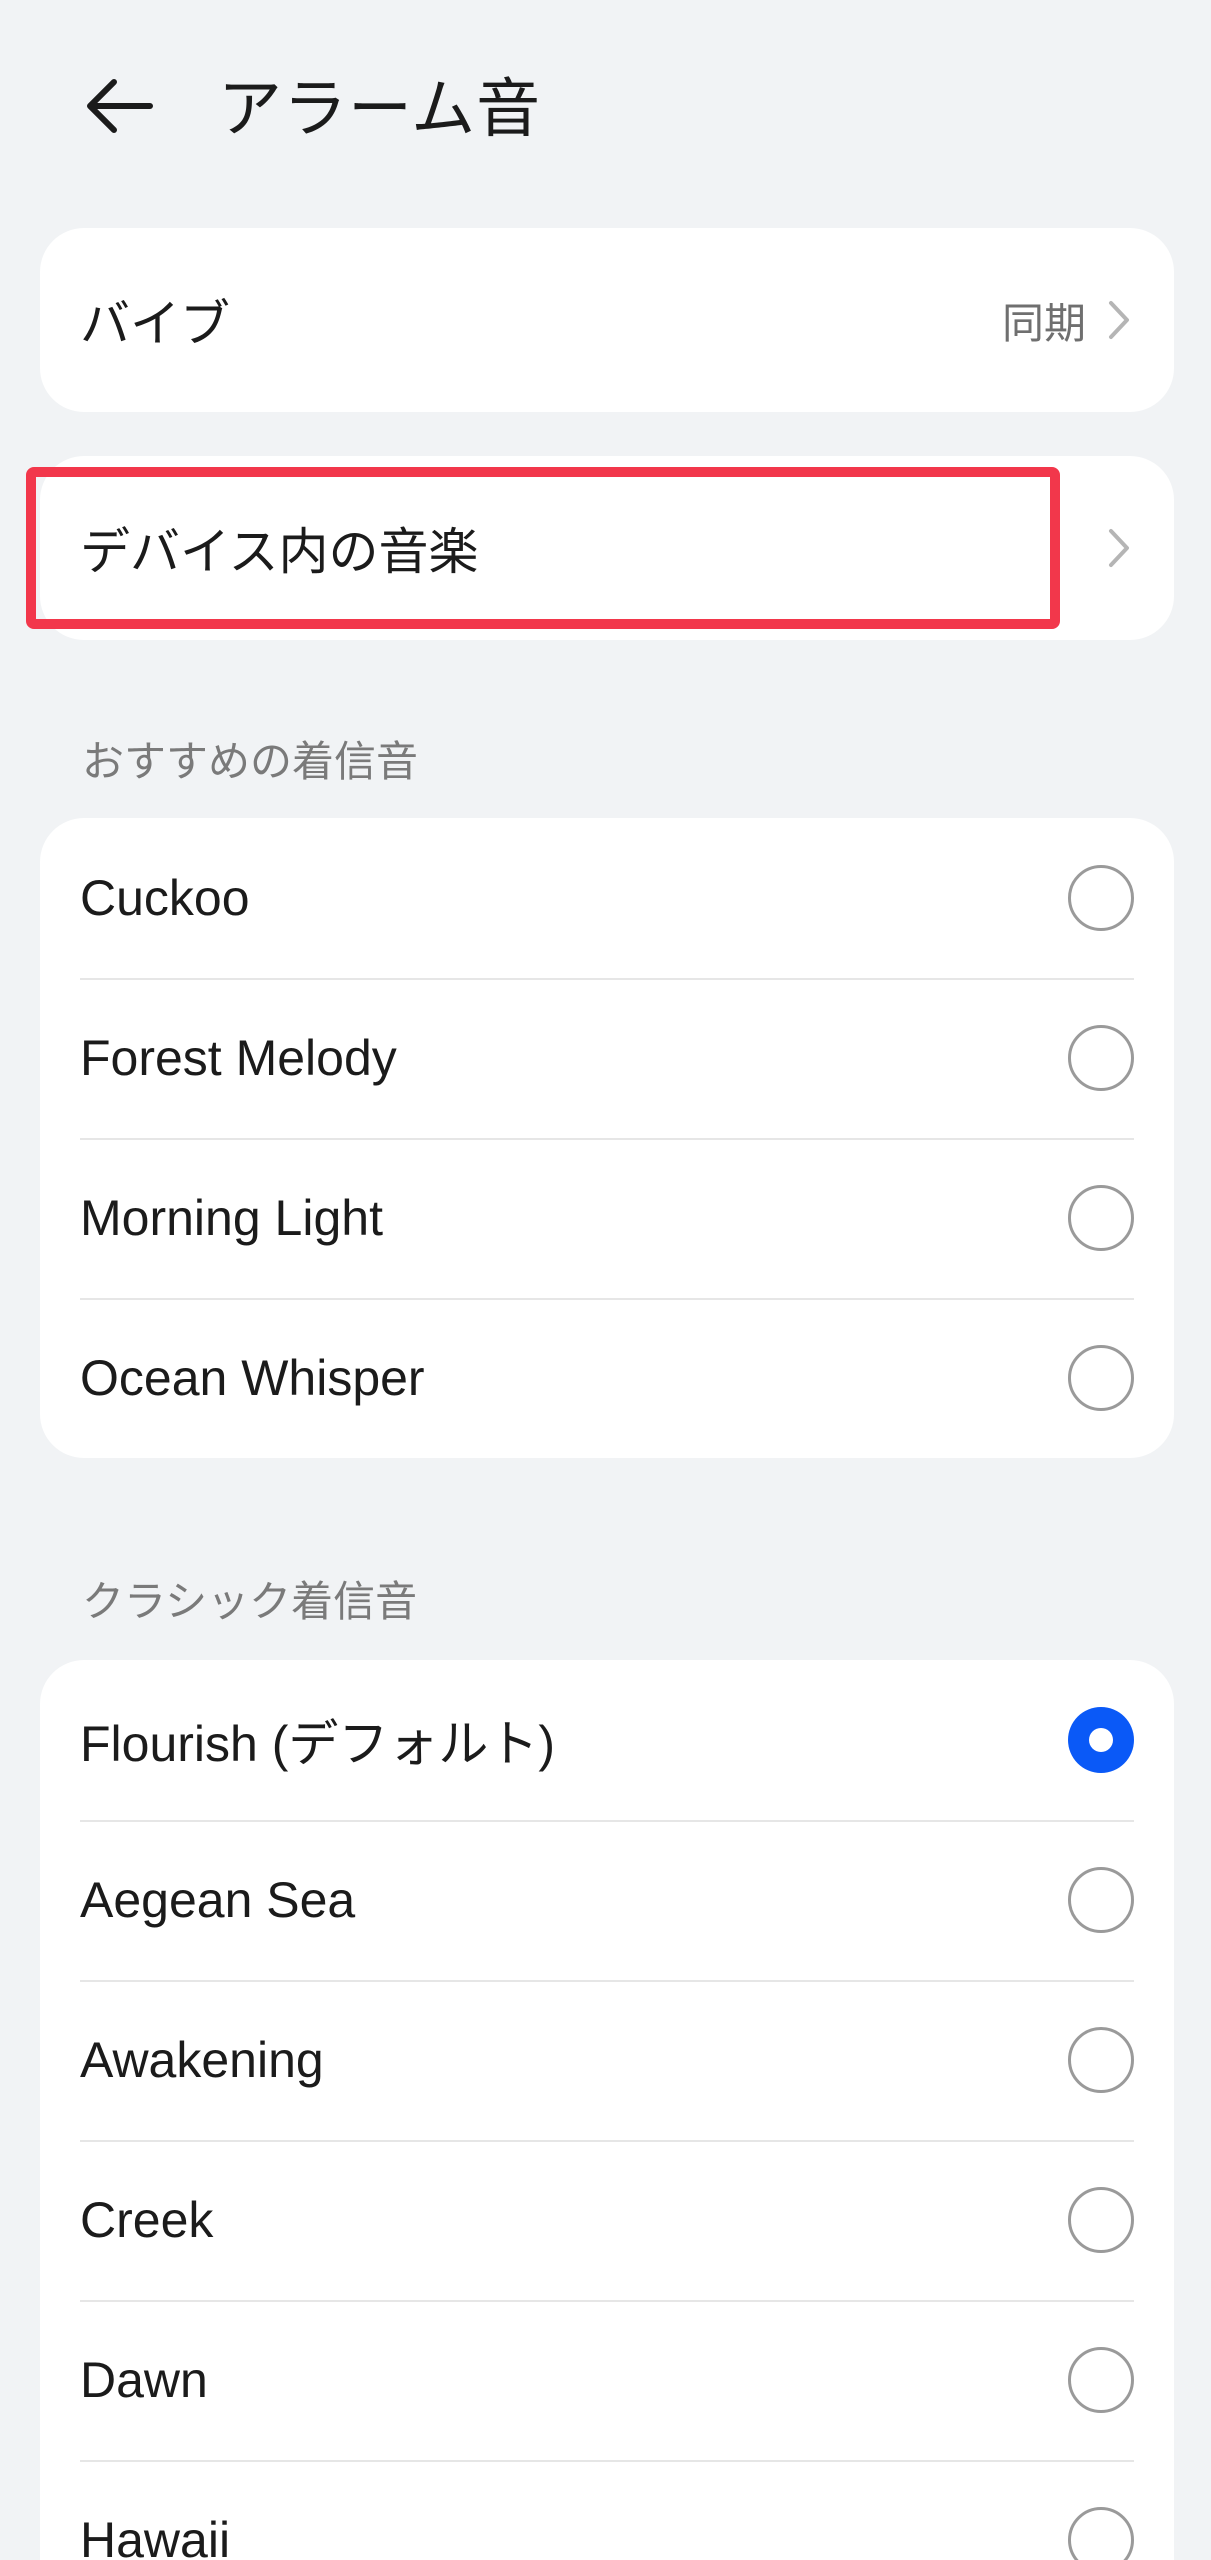 The image size is (1211, 2560). I want to click on ringtone-label: Morning Light, so click(231, 1218).